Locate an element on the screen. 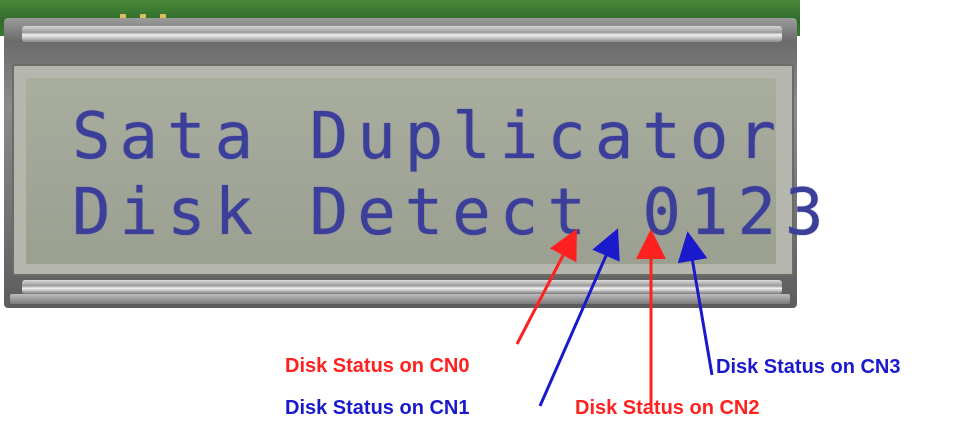  label-cn3: Disk Status on CN3 is located at coordinates (808, 367).